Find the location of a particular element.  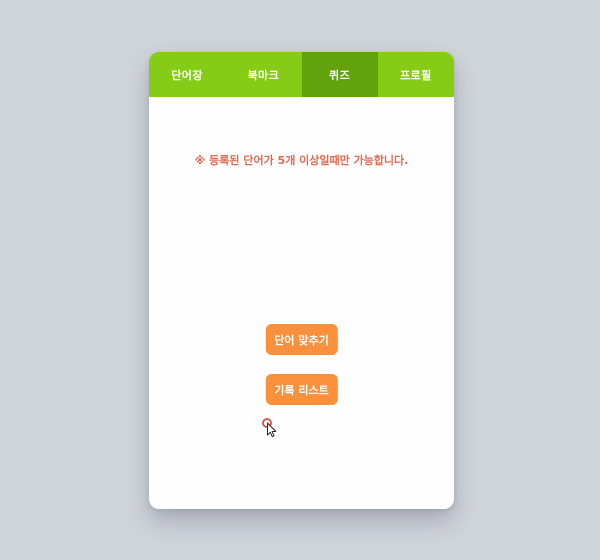

tab-wordbook: 단어장 is located at coordinates (187, 74).